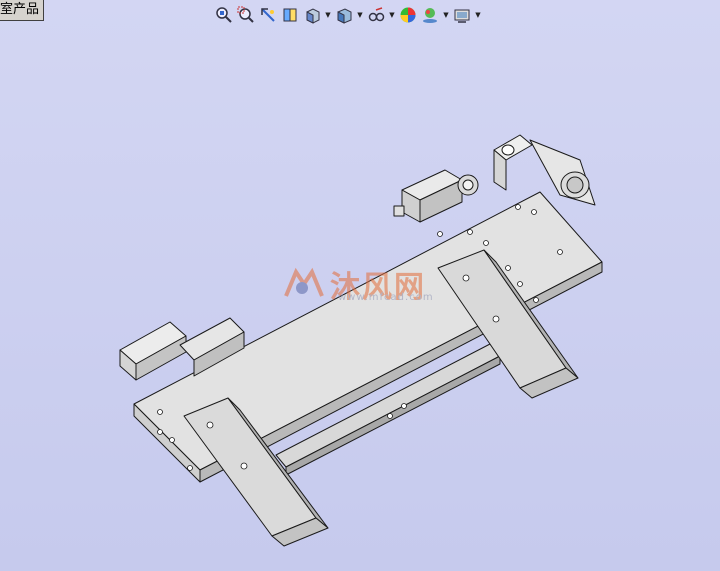 This screenshot has height=571, width=720. I want to click on document-tab: 室产品, so click(22, 10).